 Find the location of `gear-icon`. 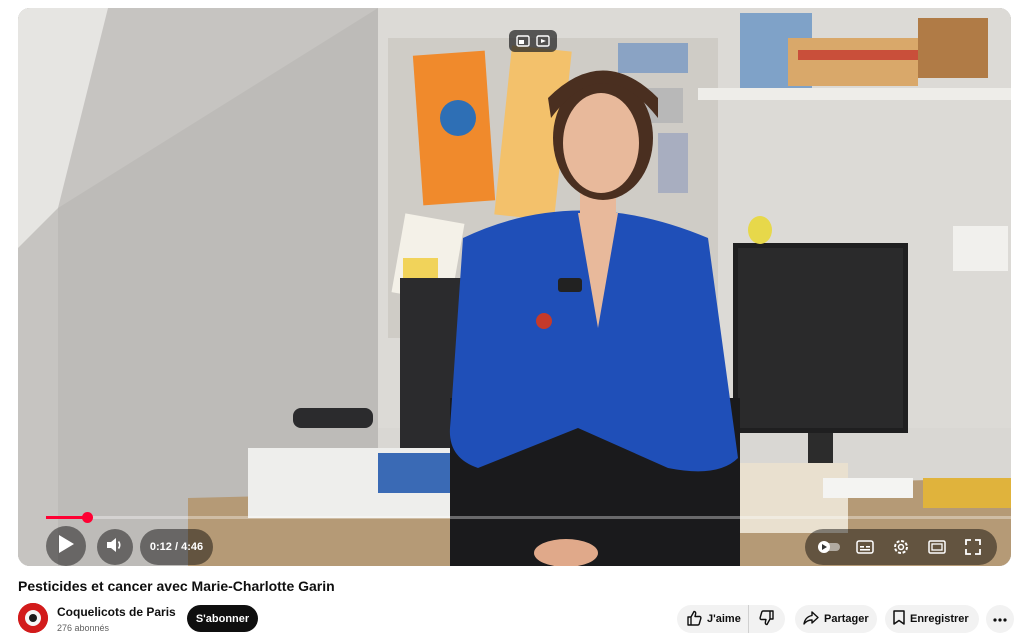

gear-icon is located at coordinates (901, 547).